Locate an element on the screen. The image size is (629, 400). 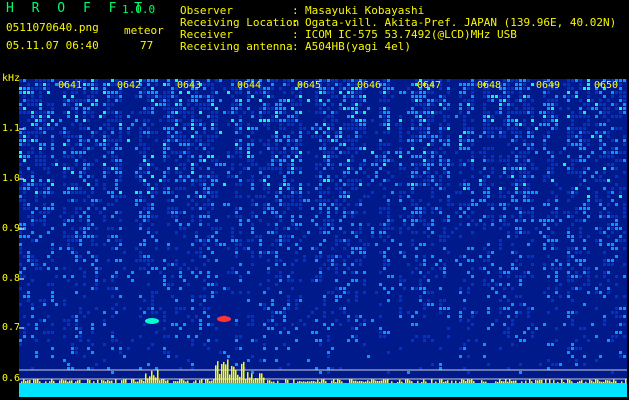
antenna-sep: : is located at coordinates (295, 46).